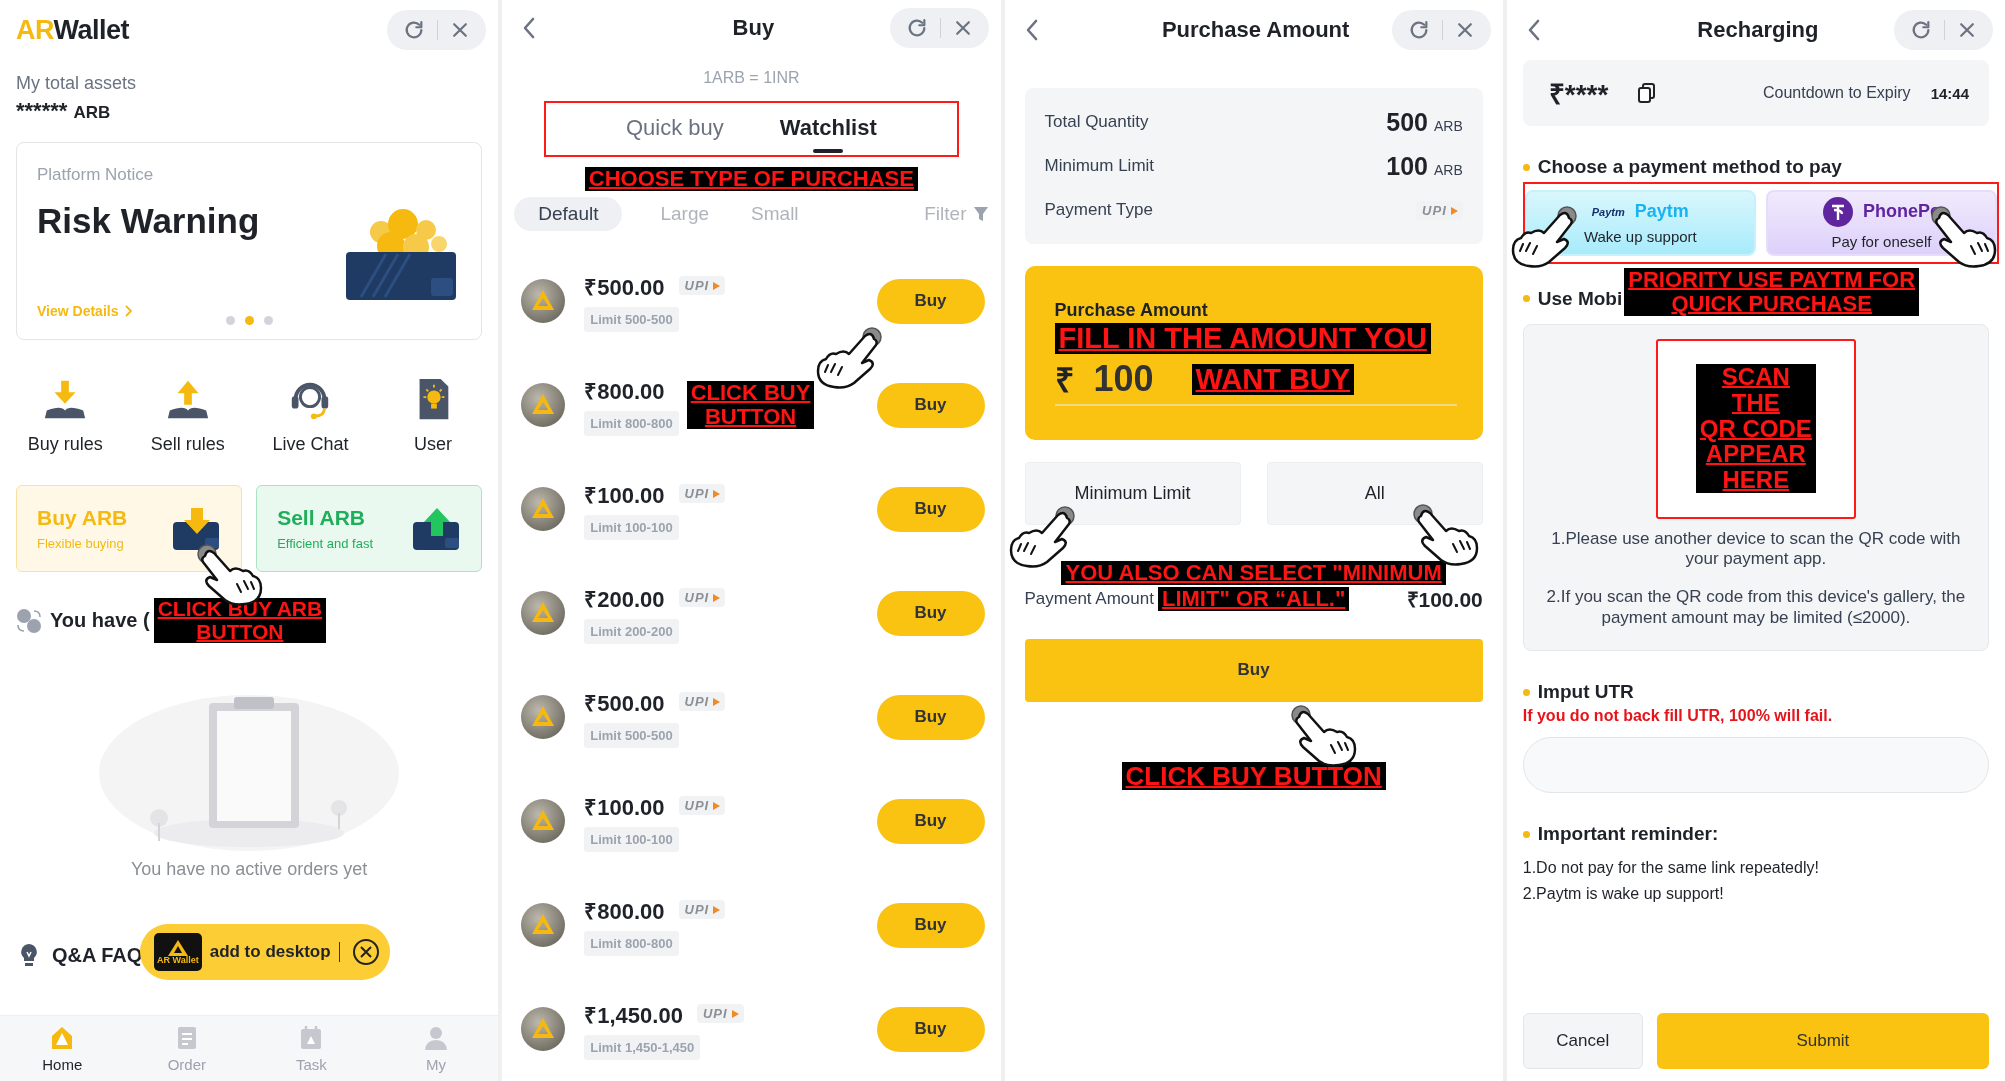  Describe the element at coordinates (633, 1015) in the screenshot. I see `offer-price: ₹1,450.00` at that location.